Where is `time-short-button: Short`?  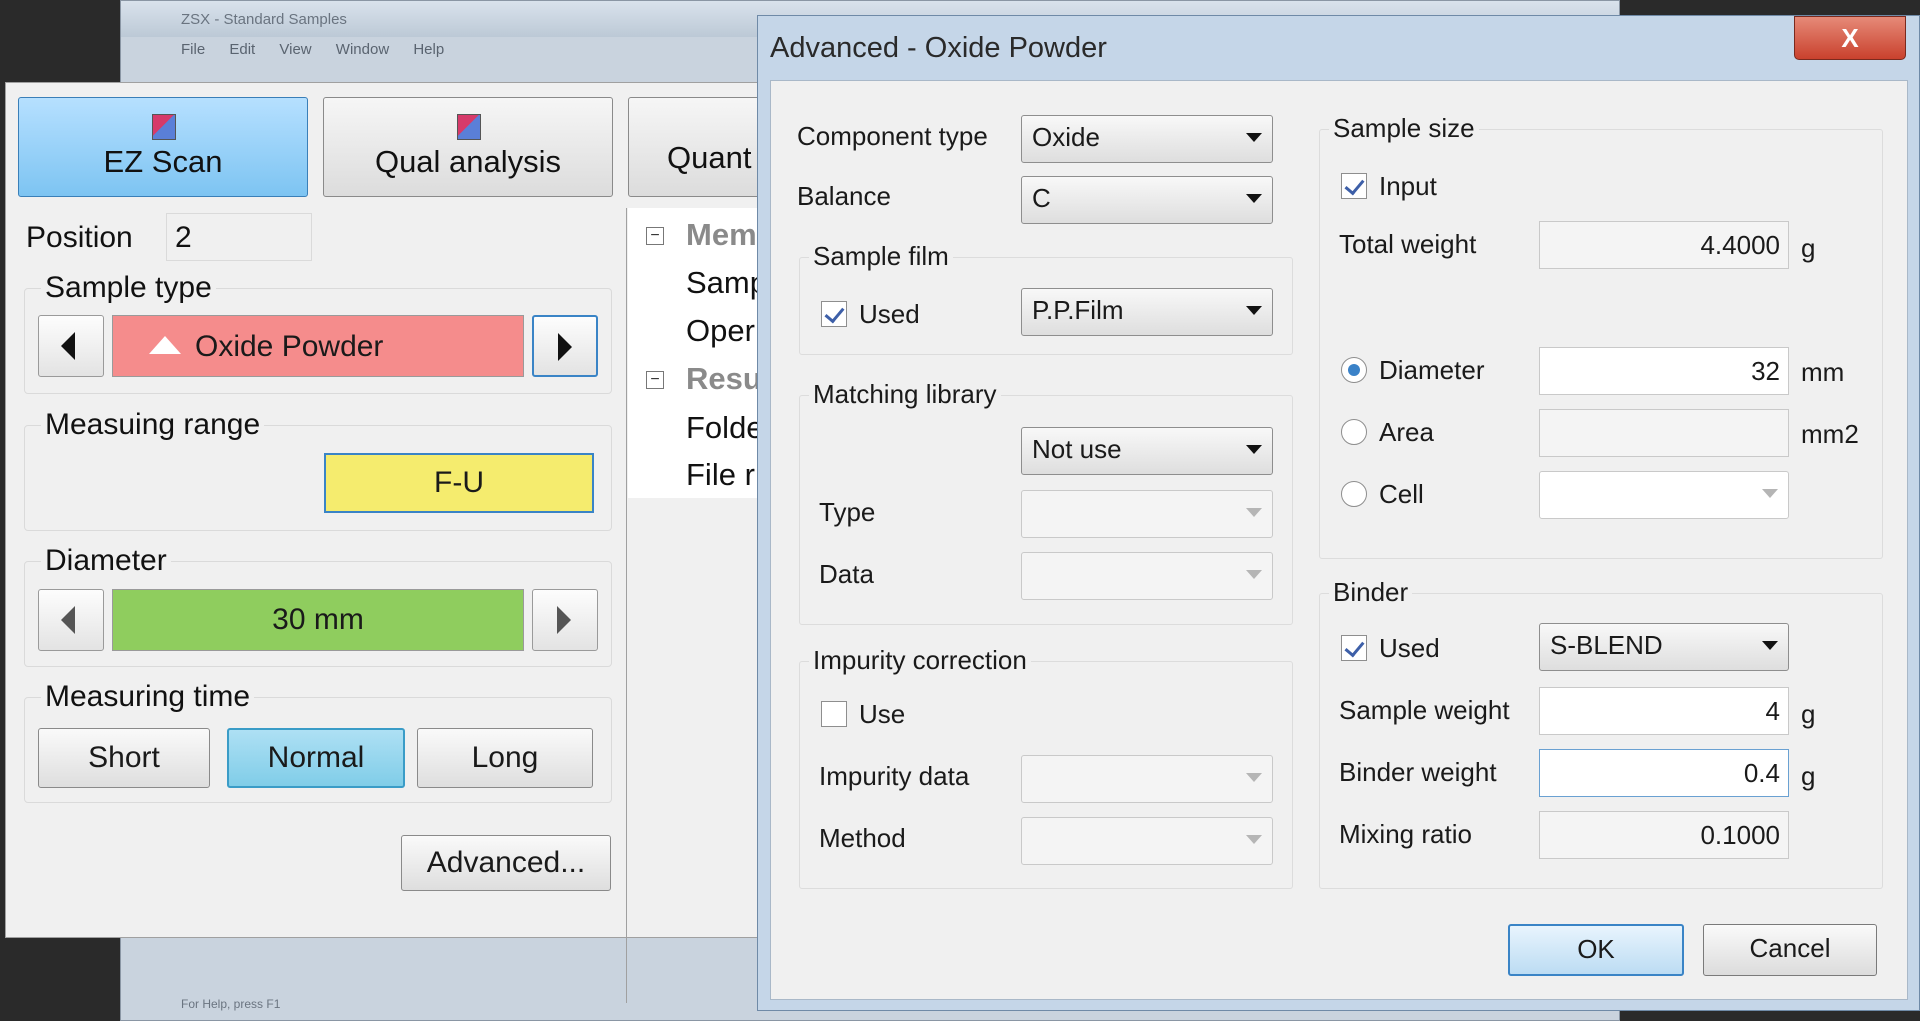 time-short-button: Short is located at coordinates (124, 758).